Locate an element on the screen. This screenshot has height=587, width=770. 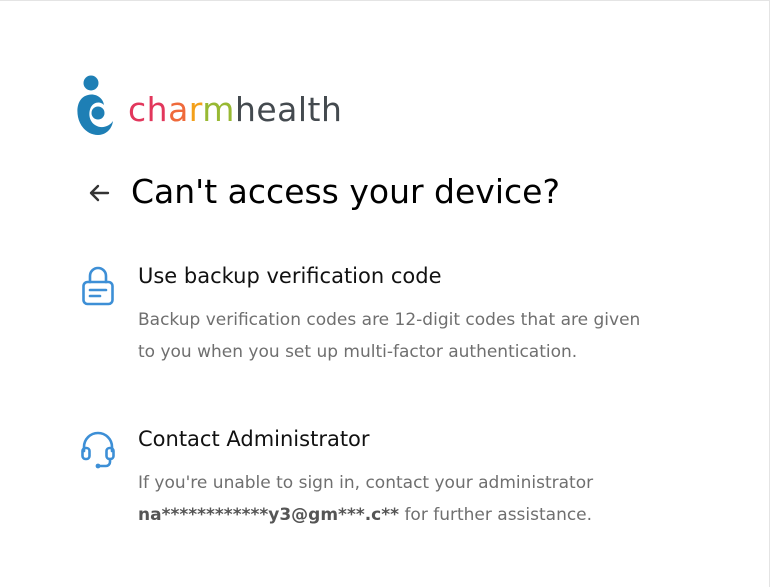
arrow-left-icon is located at coordinates (99, 193).